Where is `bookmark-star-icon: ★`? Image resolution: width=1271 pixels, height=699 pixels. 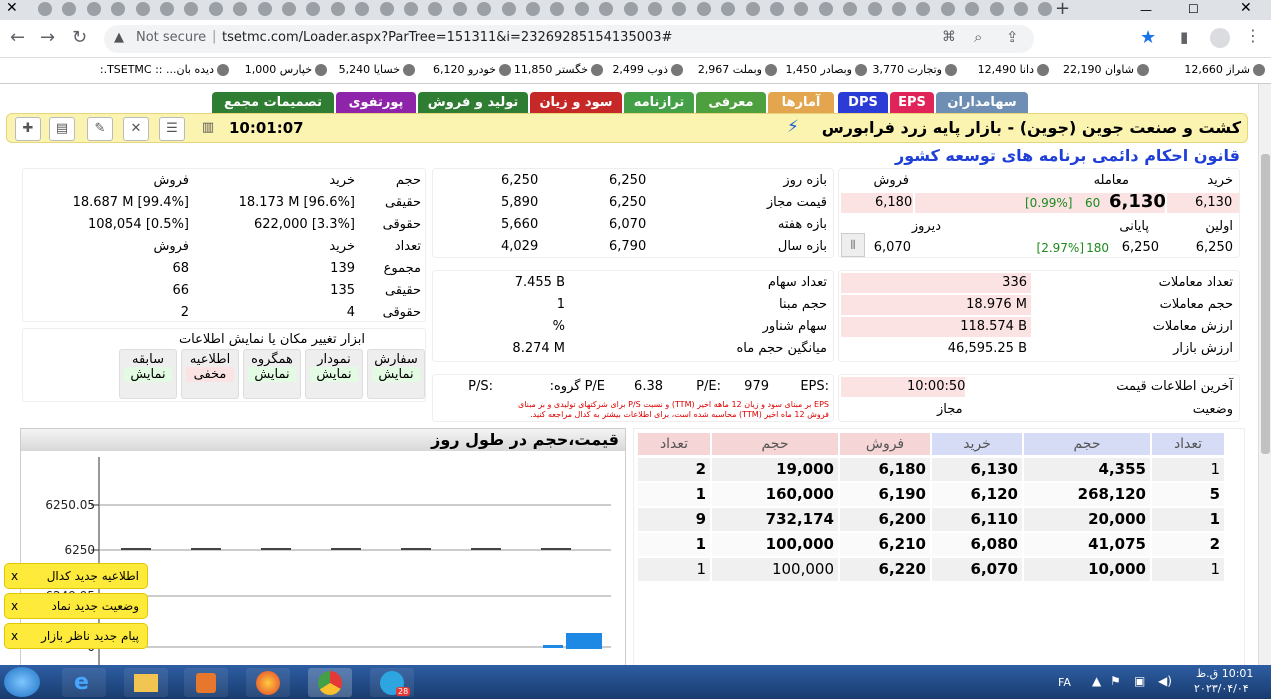
bookmark-star-icon: ★ is located at coordinates (1148, 37).